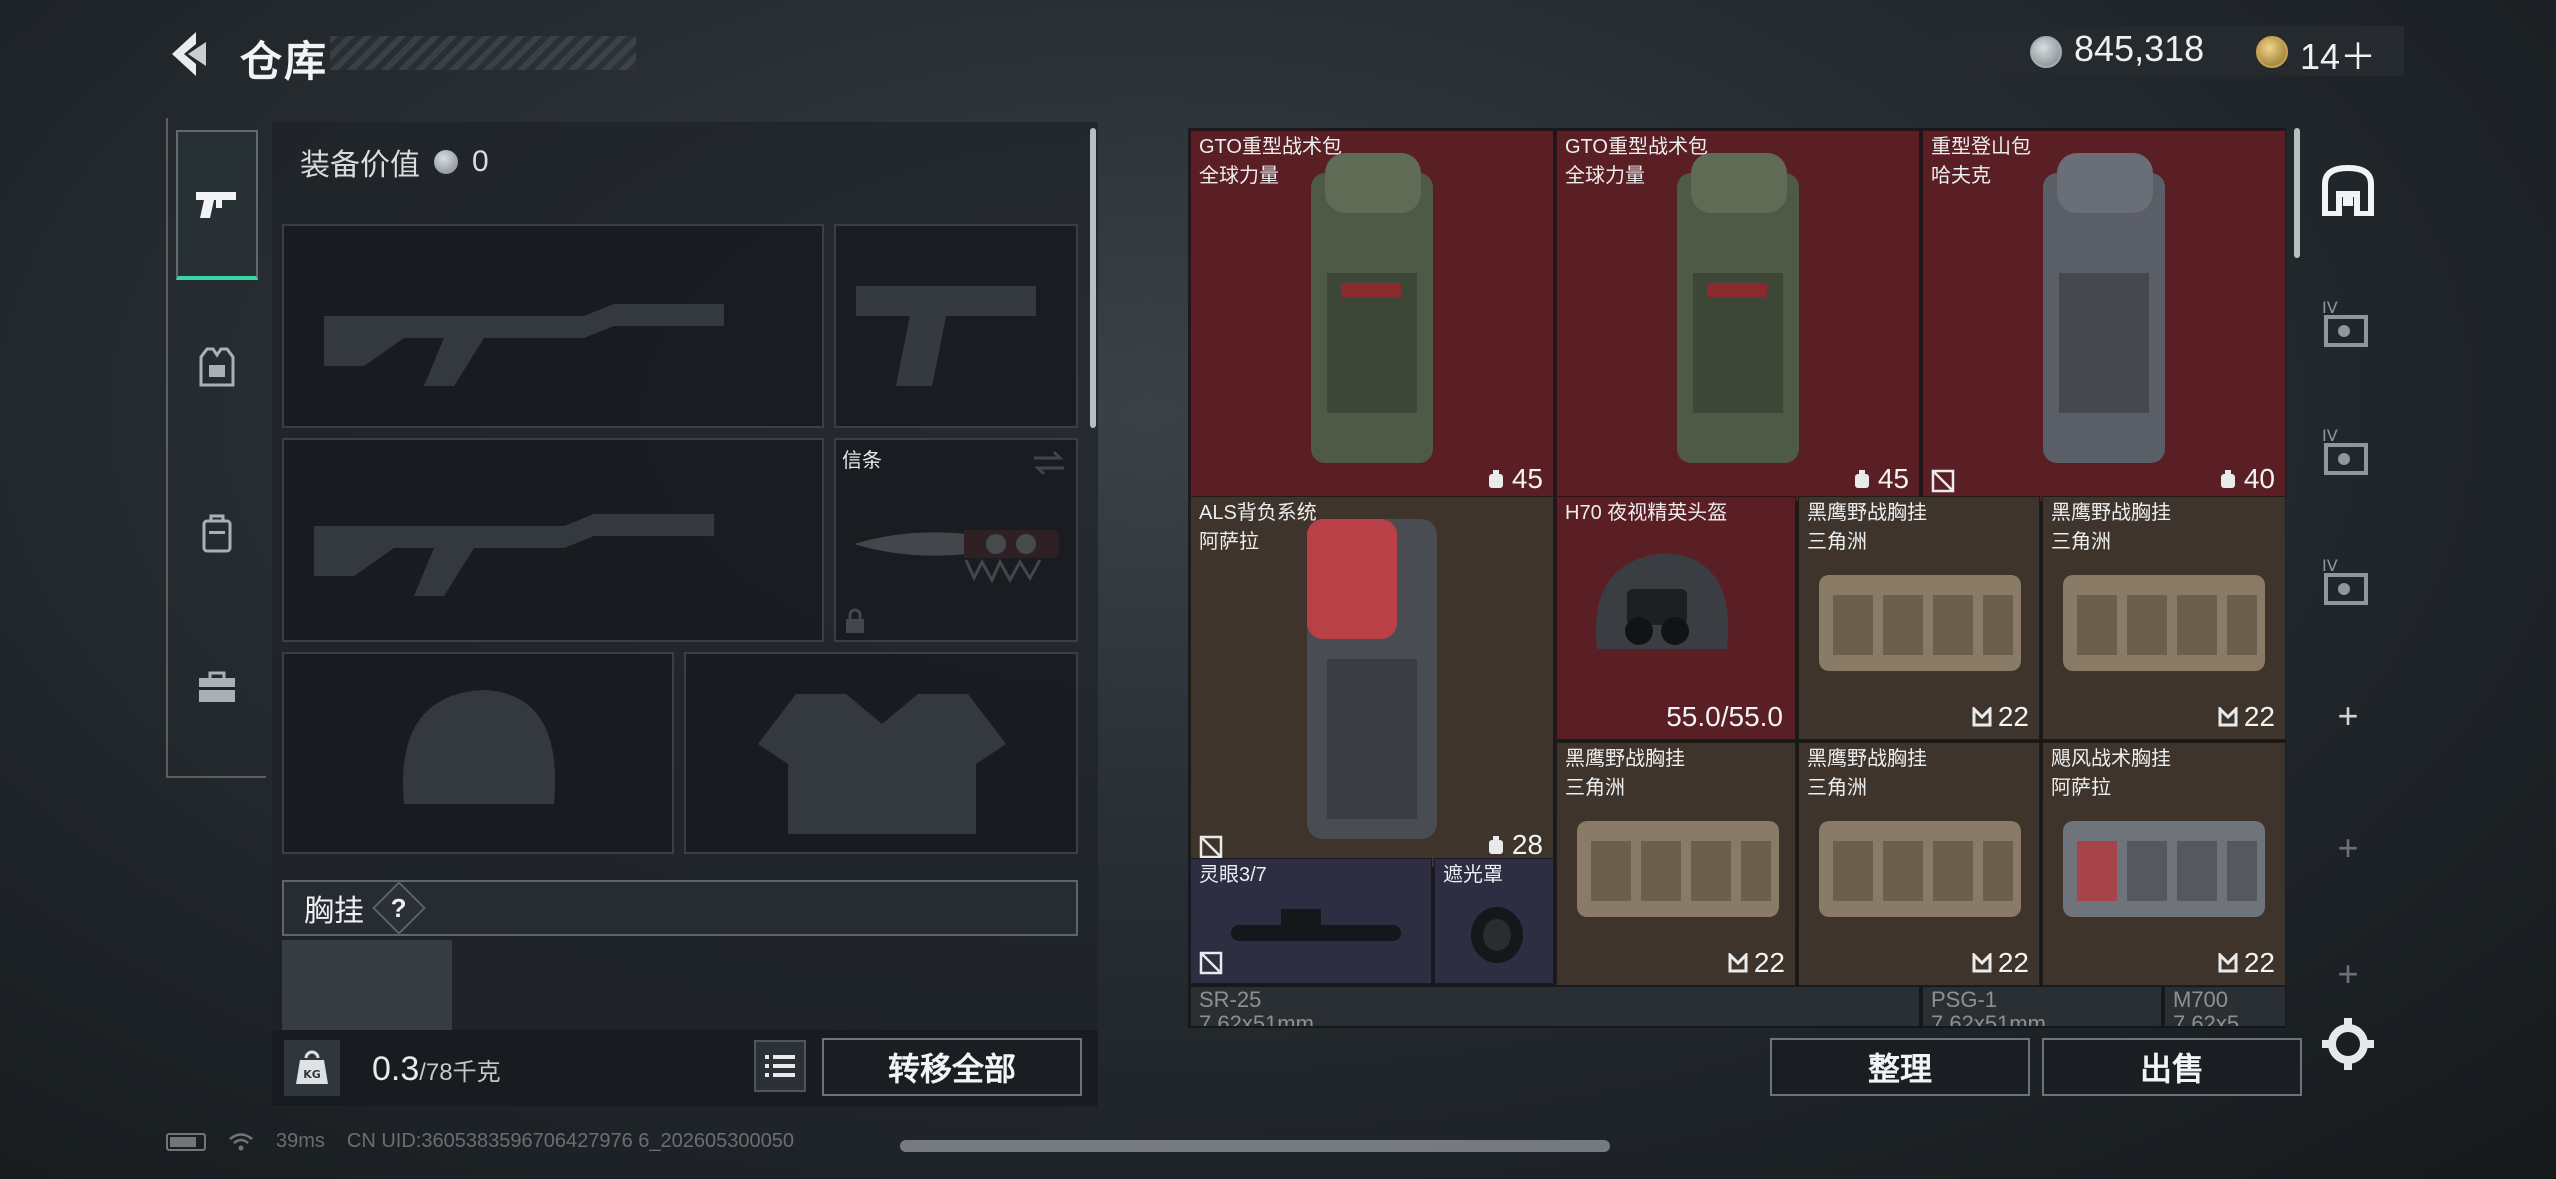 The image size is (2556, 1179). I want to click on item-capacity: 28, so click(1514, 845).